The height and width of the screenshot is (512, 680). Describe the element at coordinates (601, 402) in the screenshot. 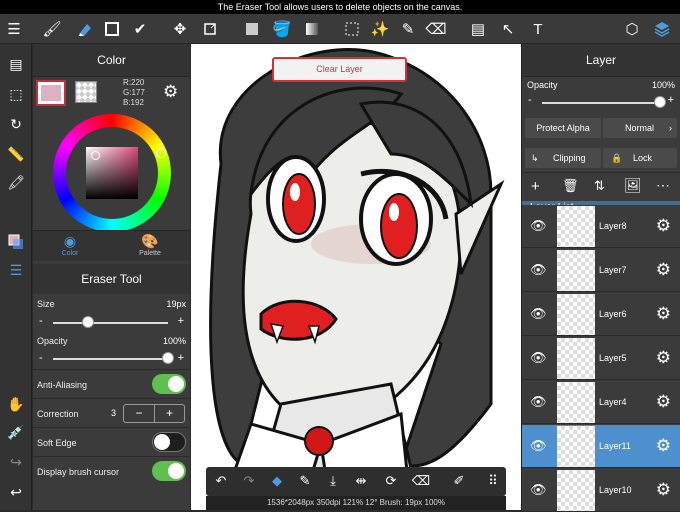

I see `layer-row: 👁 Layer4 ⚙` at that location.